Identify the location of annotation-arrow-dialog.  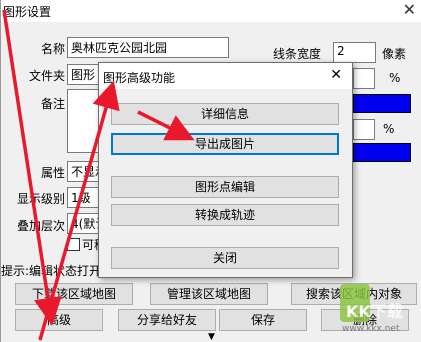
(79, 210).